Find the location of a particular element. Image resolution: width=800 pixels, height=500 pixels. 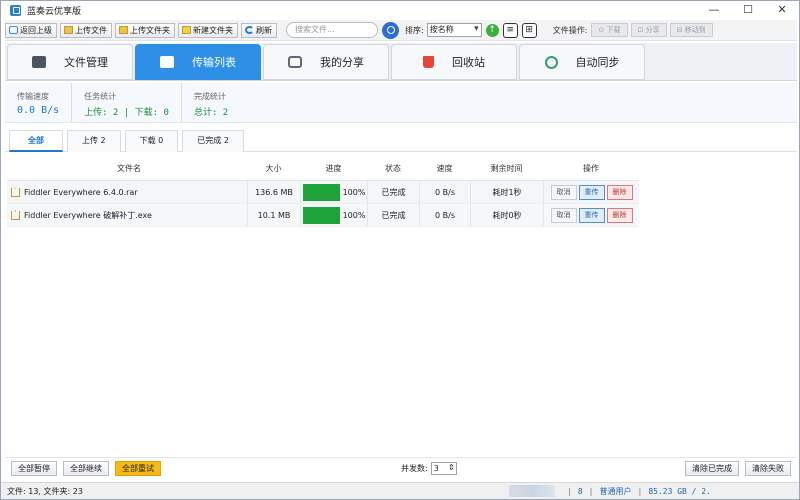

account-info: | 8 | 普通用户 | 85.23 GB / 2. is located at coordinates (639, 491).